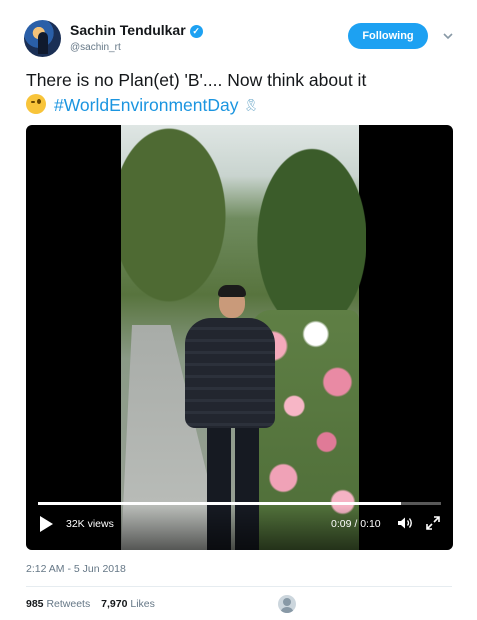  I want to click on play-icon, so click(46, 524).